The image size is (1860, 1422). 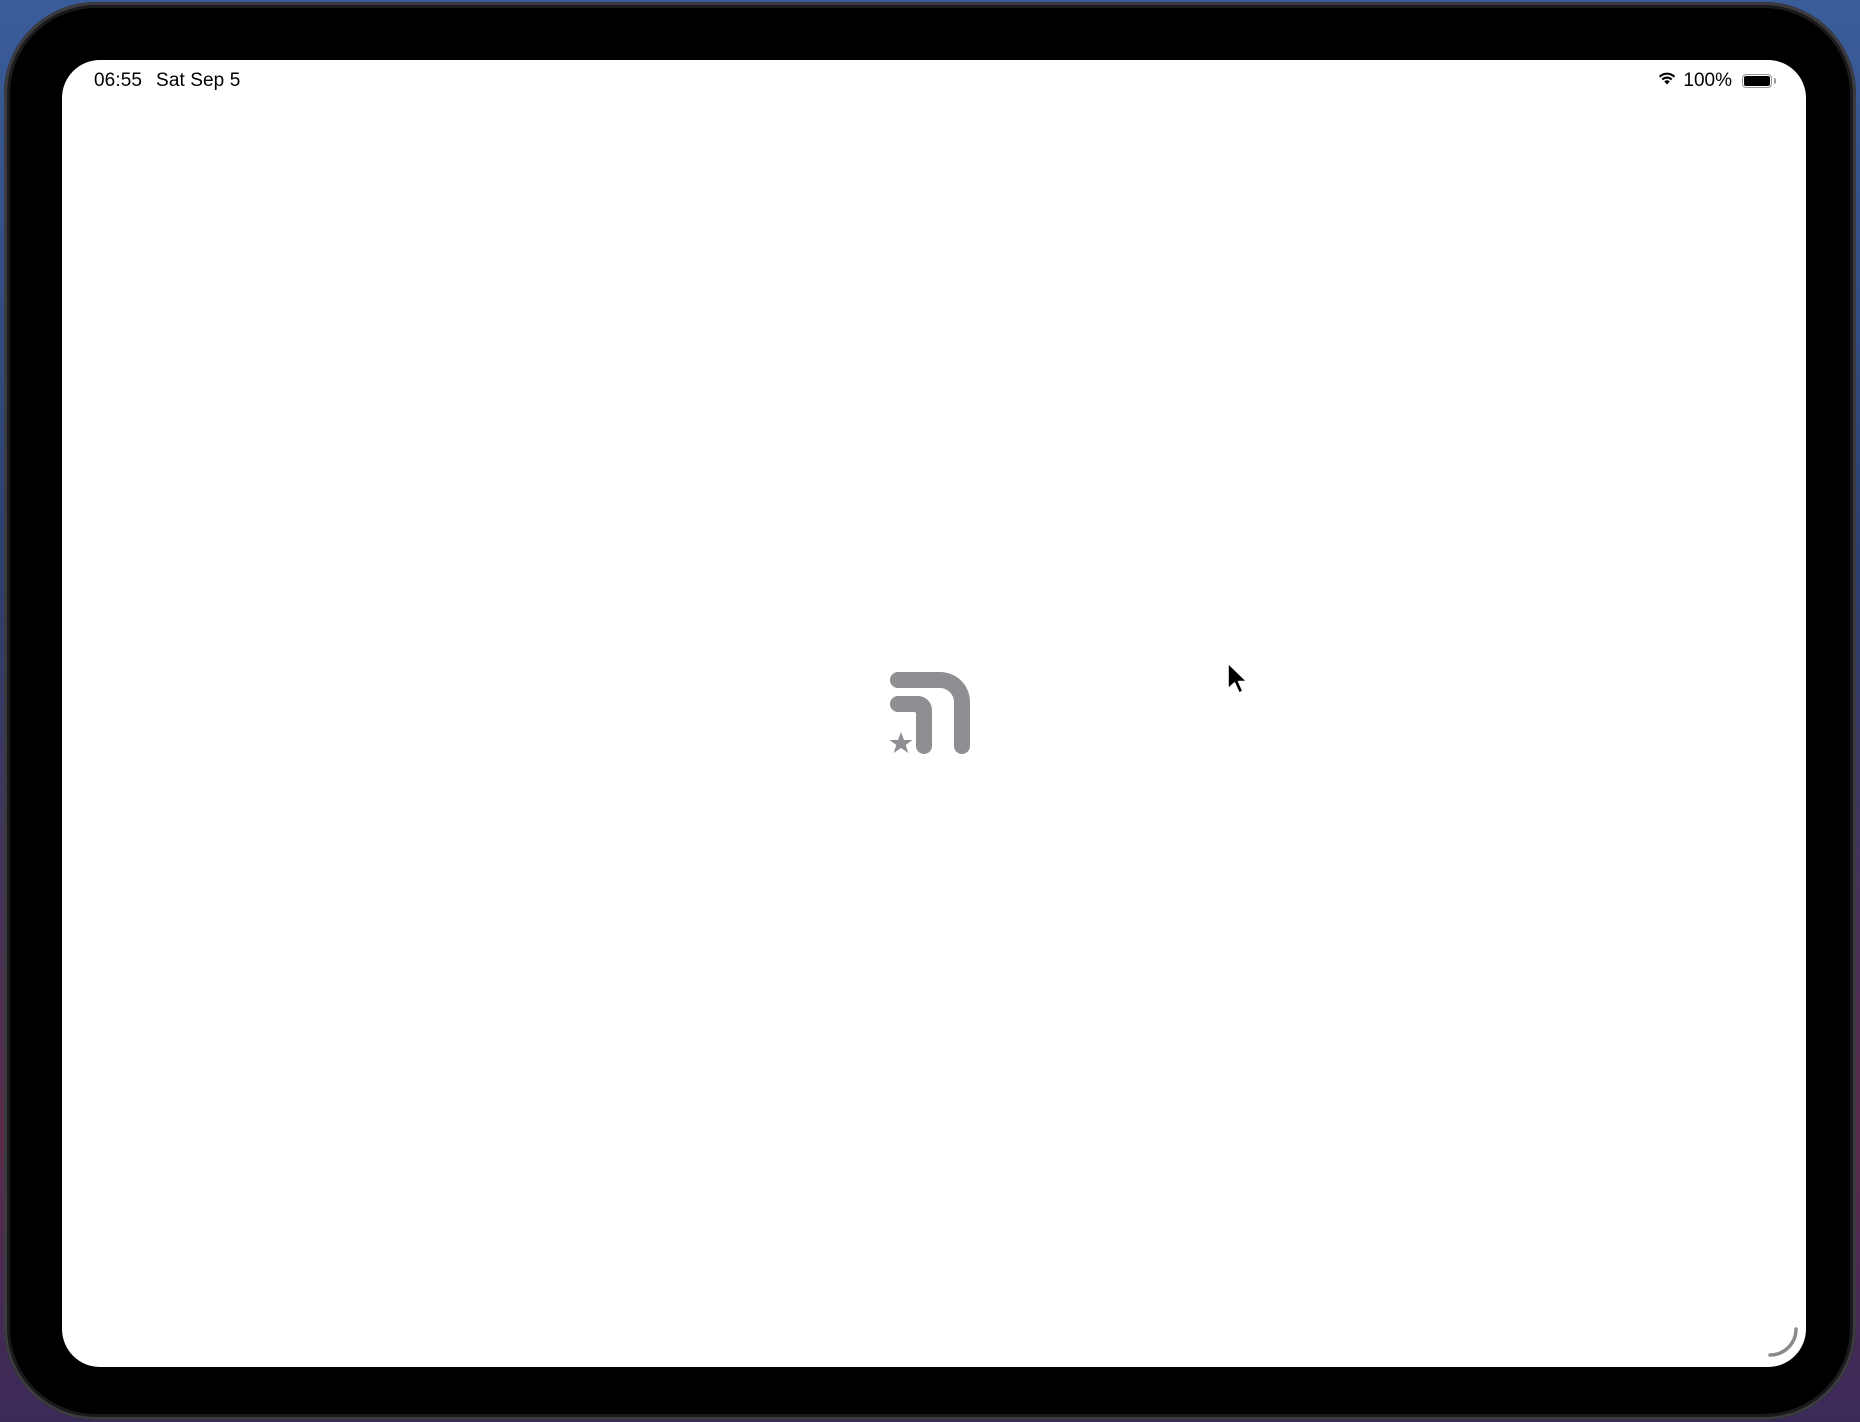 I want to click on battery-percent: 100%, so click(x=1707, y=80).